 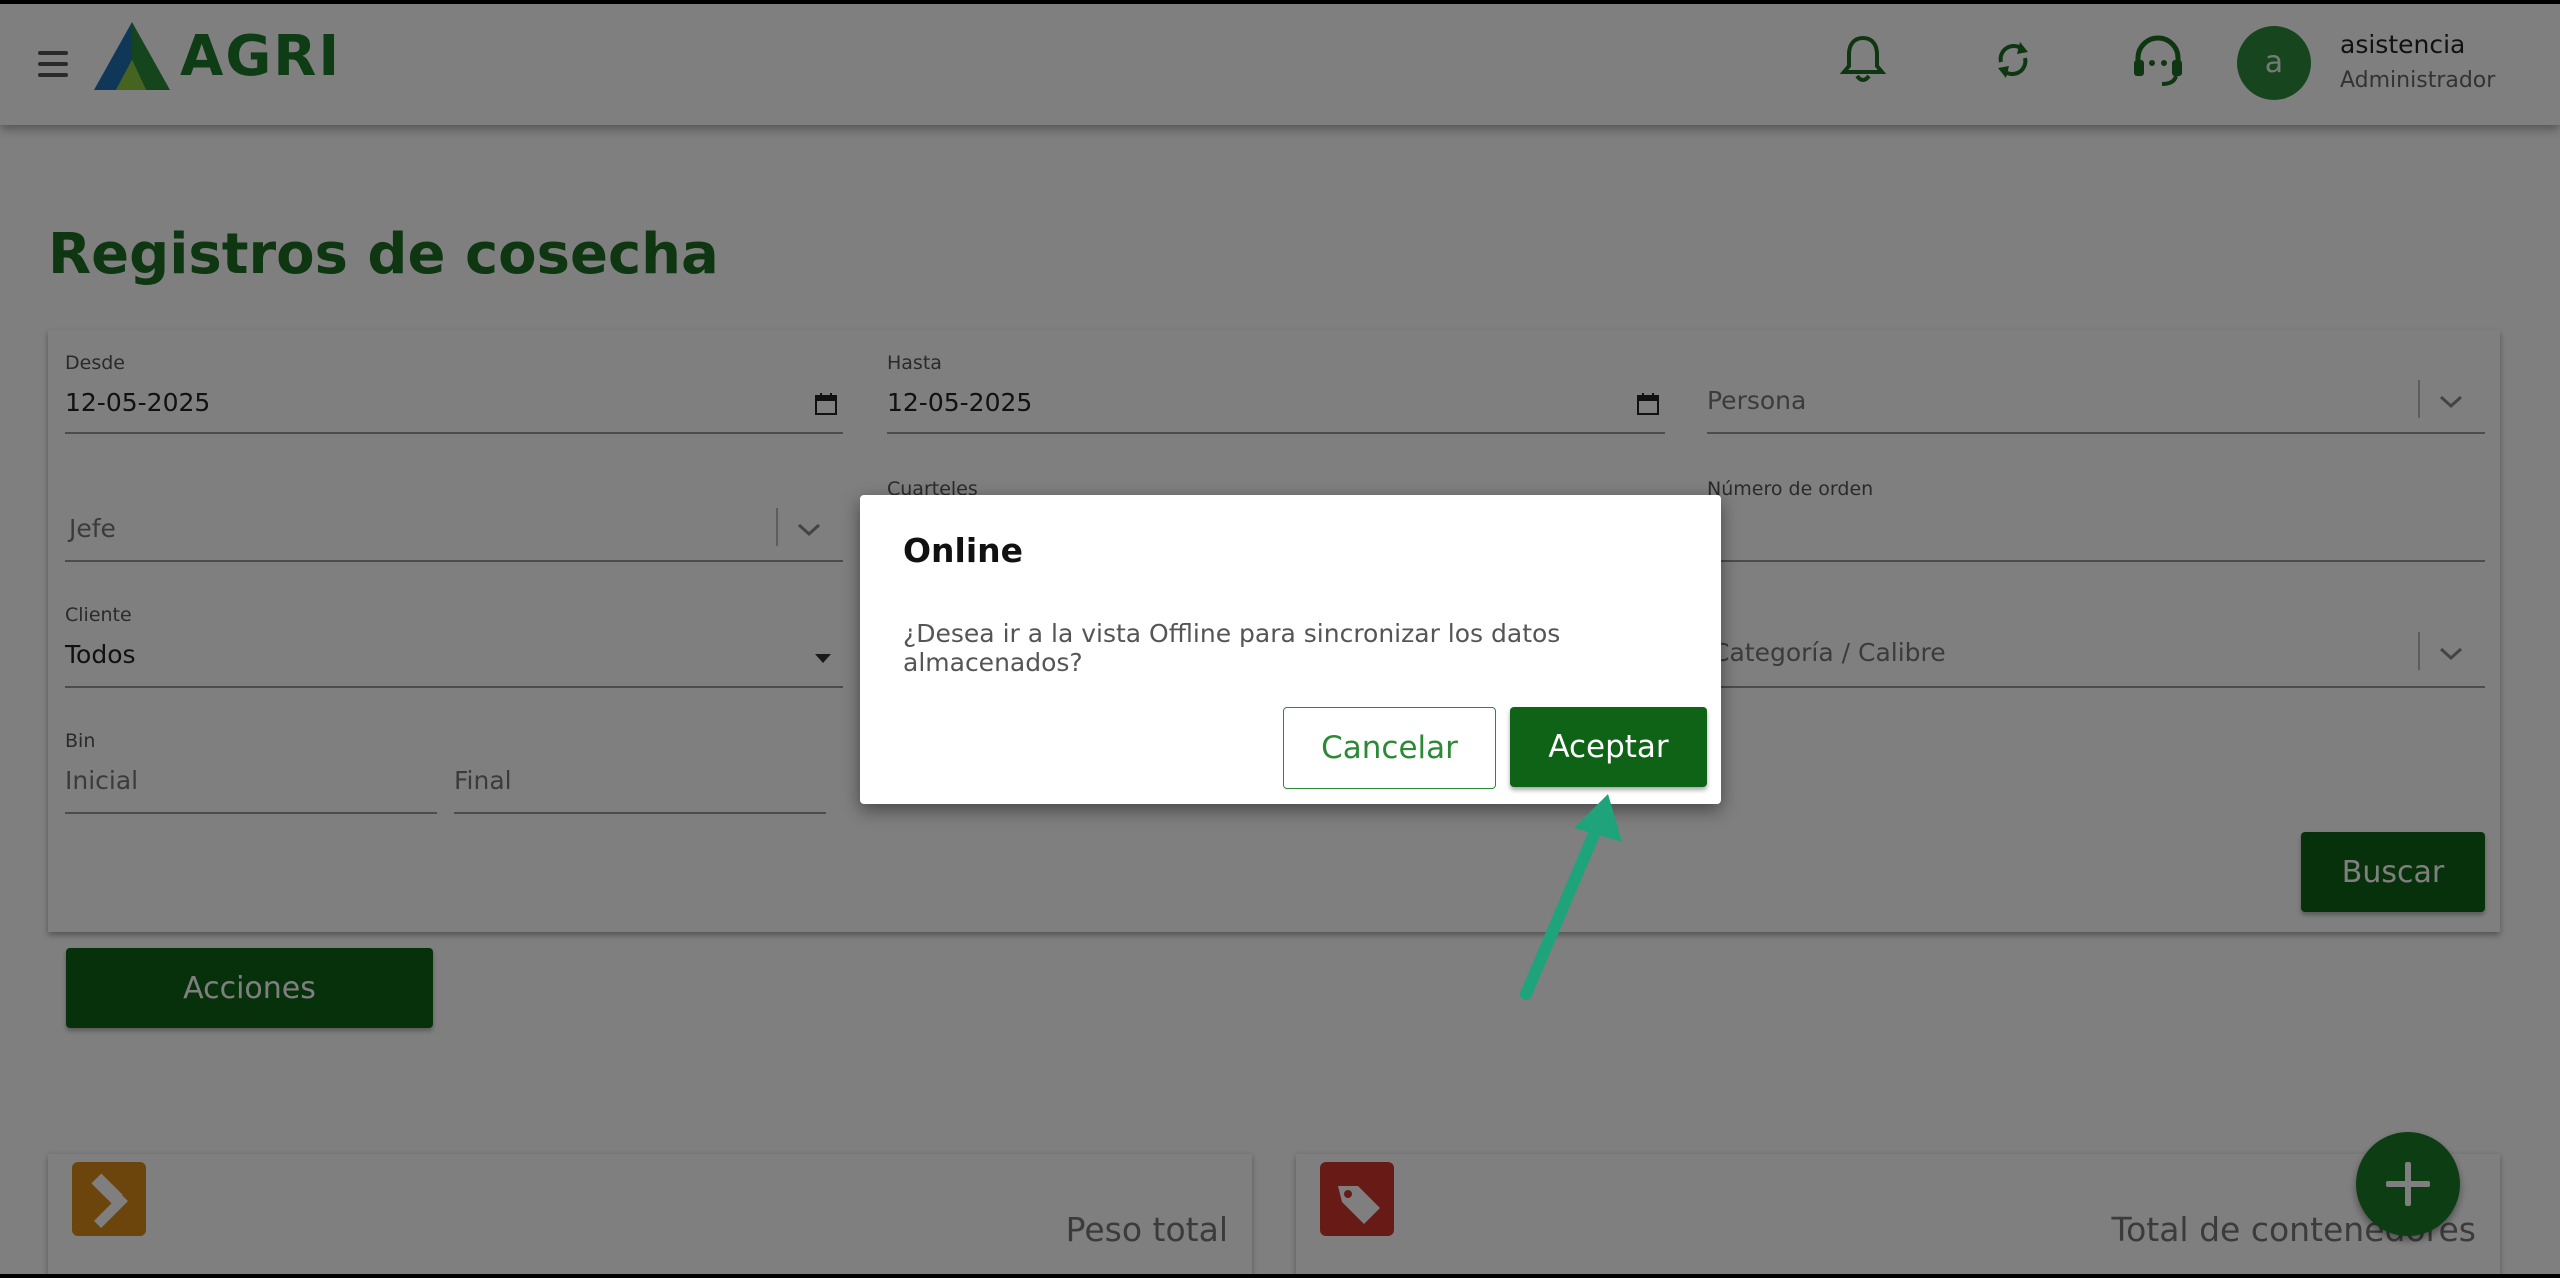 What do you see at coordinates (1571, 897) in the screenshot?
I see `annotation-arrow-icon` at bounding box center [1571, 897].